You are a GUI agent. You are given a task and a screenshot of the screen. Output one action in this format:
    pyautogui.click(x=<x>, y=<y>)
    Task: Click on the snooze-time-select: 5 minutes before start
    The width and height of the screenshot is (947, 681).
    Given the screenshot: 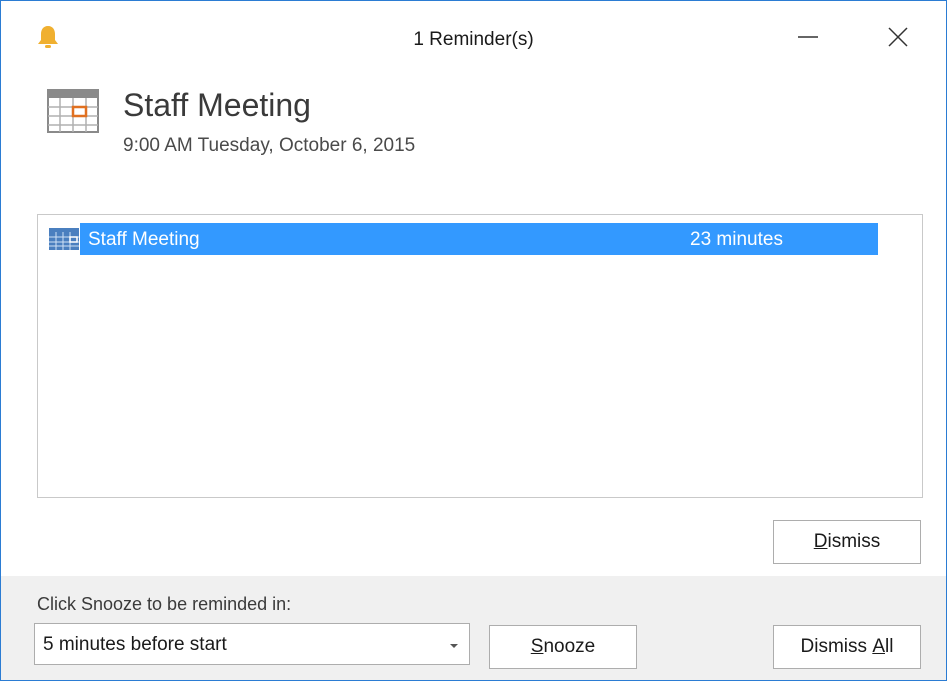 What is the action you would take?
    pyautogui.click(x=252, y=644)
    